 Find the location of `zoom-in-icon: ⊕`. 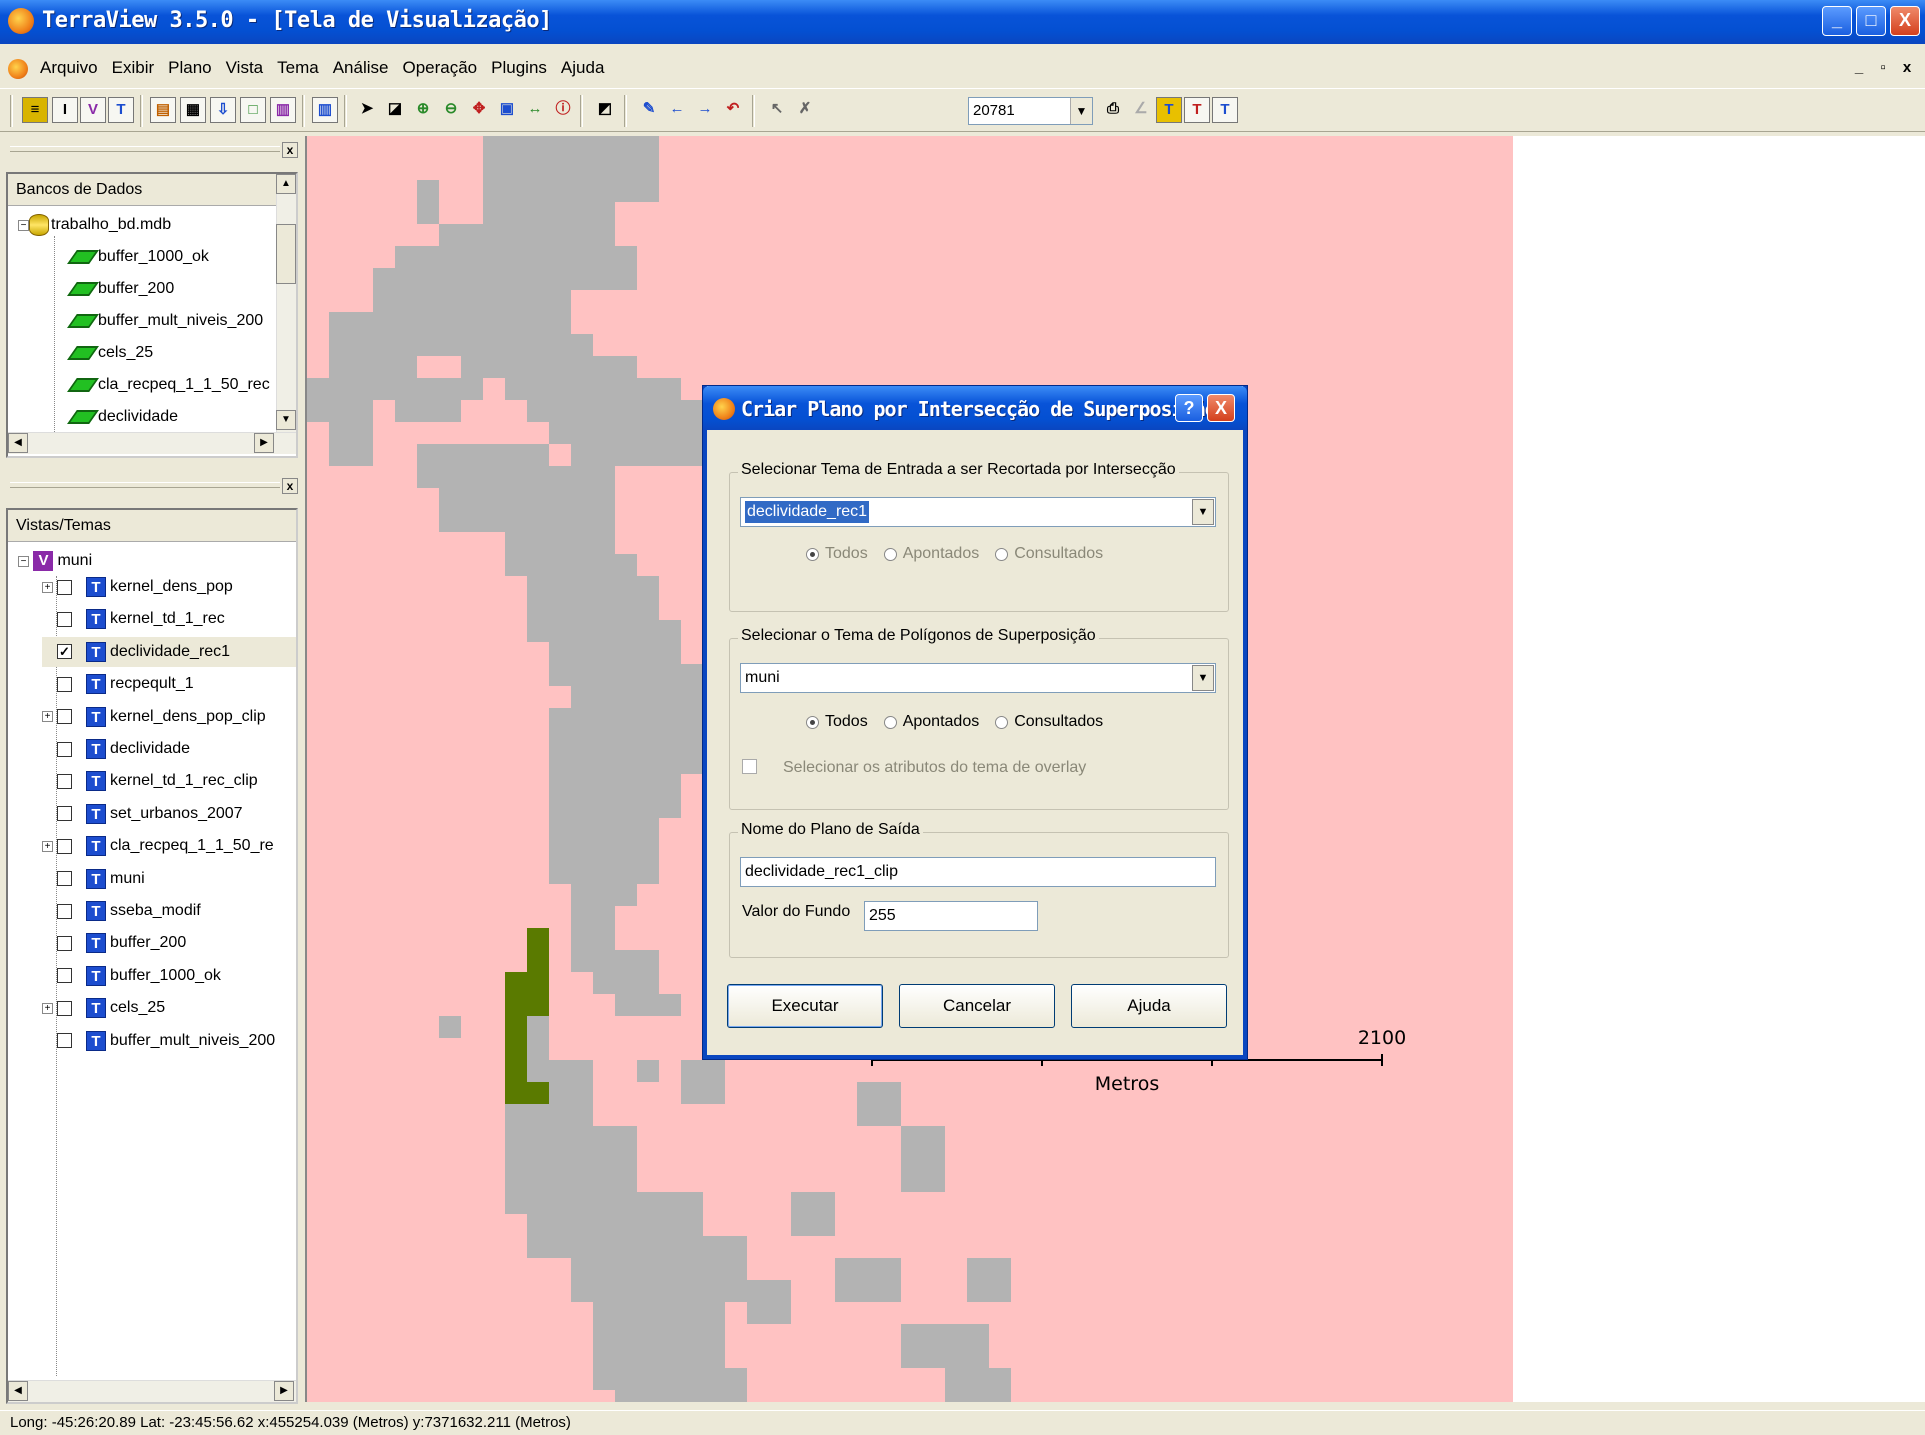

zoom-in-icon: ⊕ is located at coordinates (423, 110).